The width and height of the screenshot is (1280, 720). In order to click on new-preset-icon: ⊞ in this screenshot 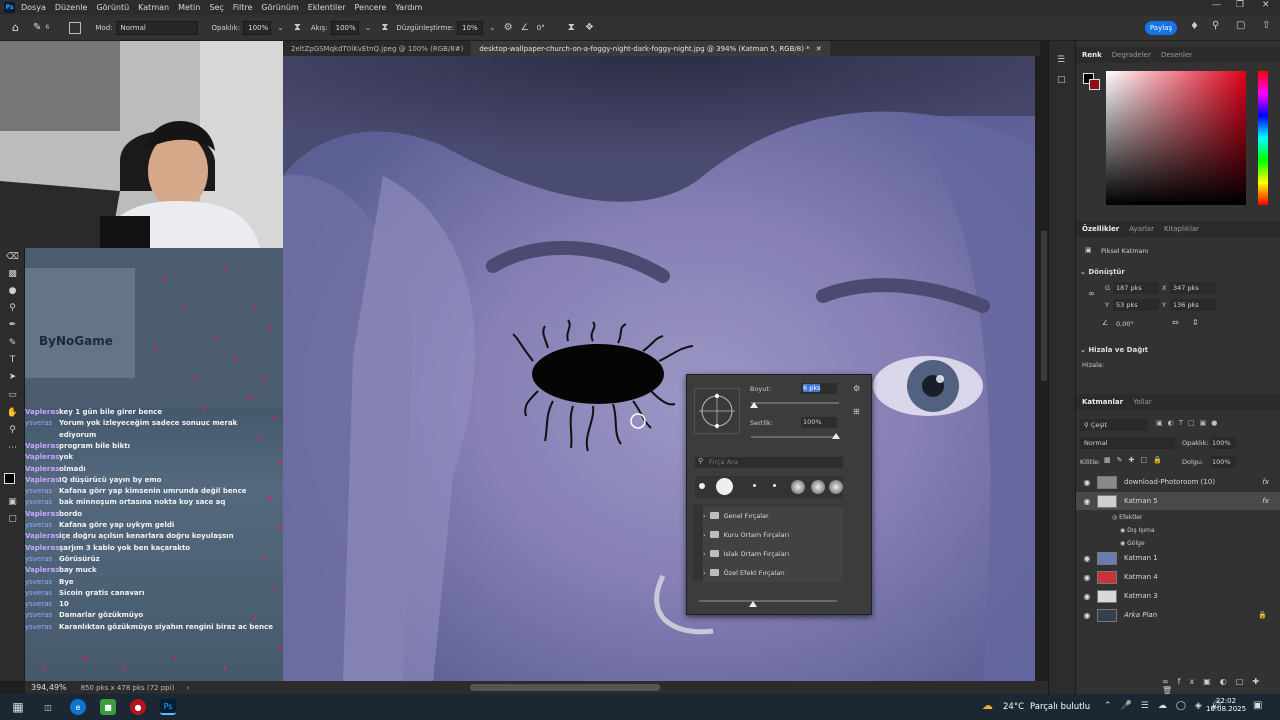, I will do `click(856, 411)`.